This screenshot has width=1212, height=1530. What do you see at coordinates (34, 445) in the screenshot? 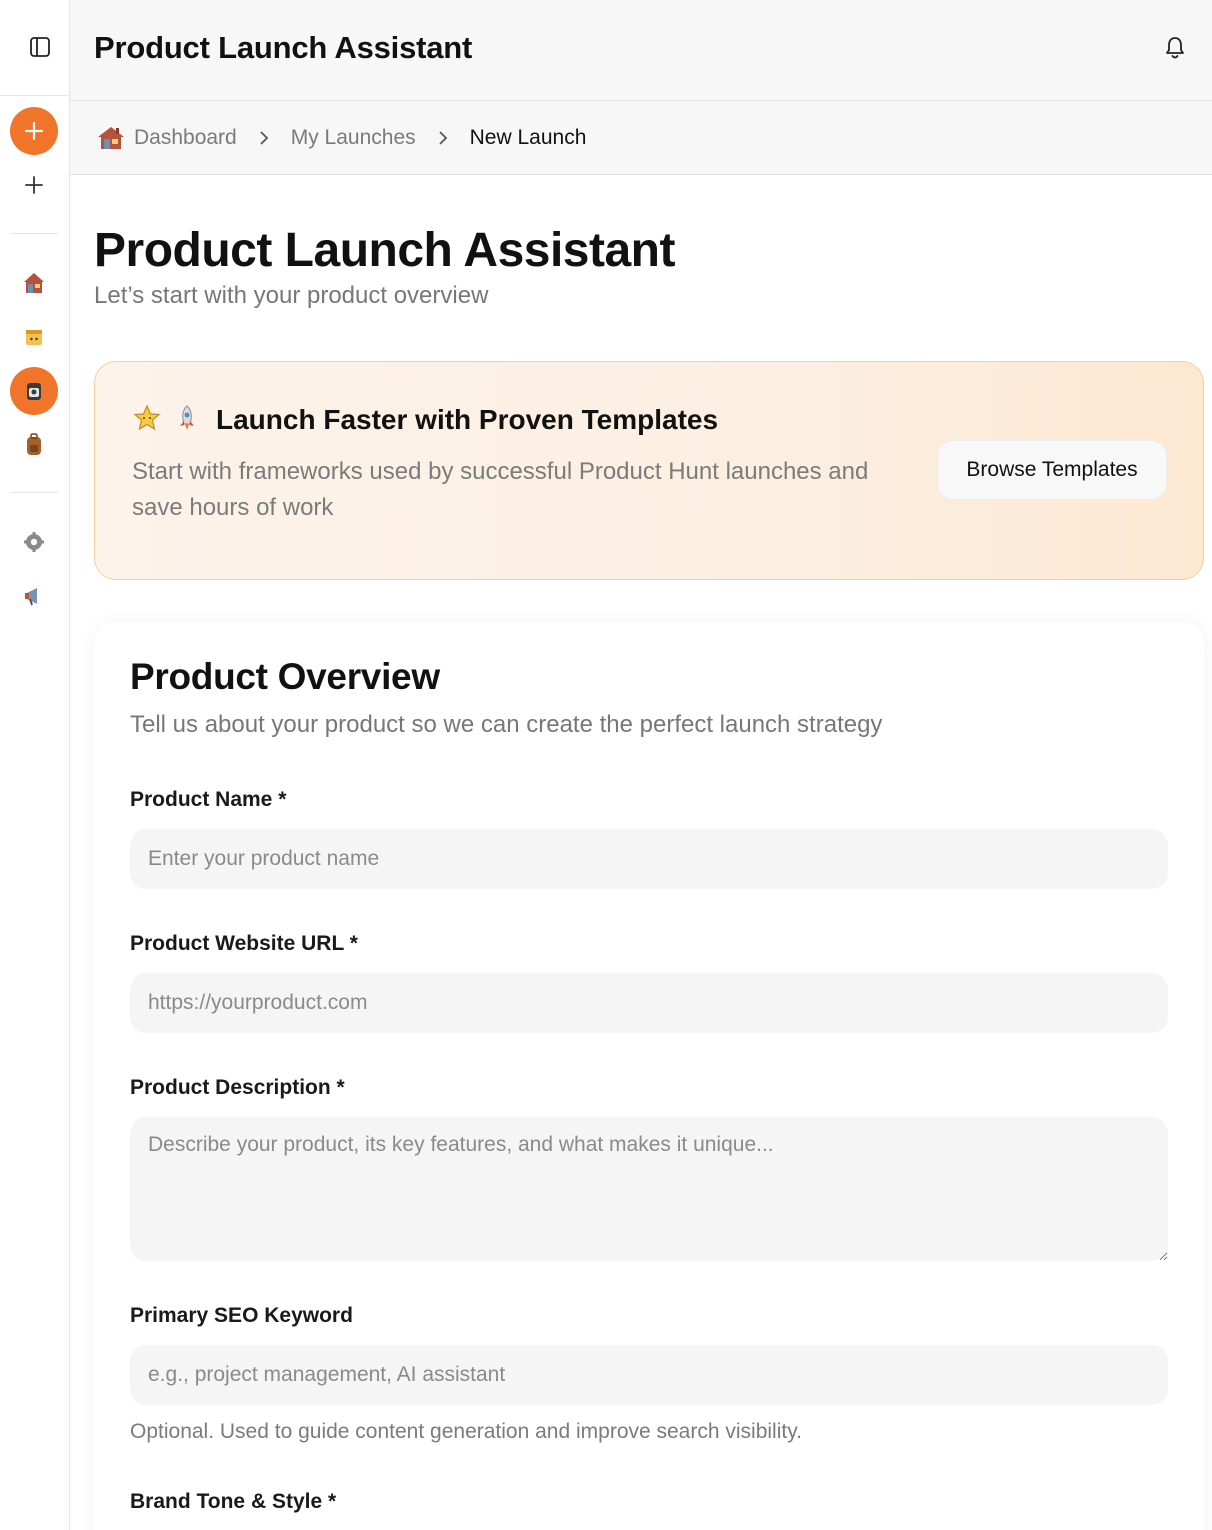
I see `backpack-icon` at bounding box center [34, 445].